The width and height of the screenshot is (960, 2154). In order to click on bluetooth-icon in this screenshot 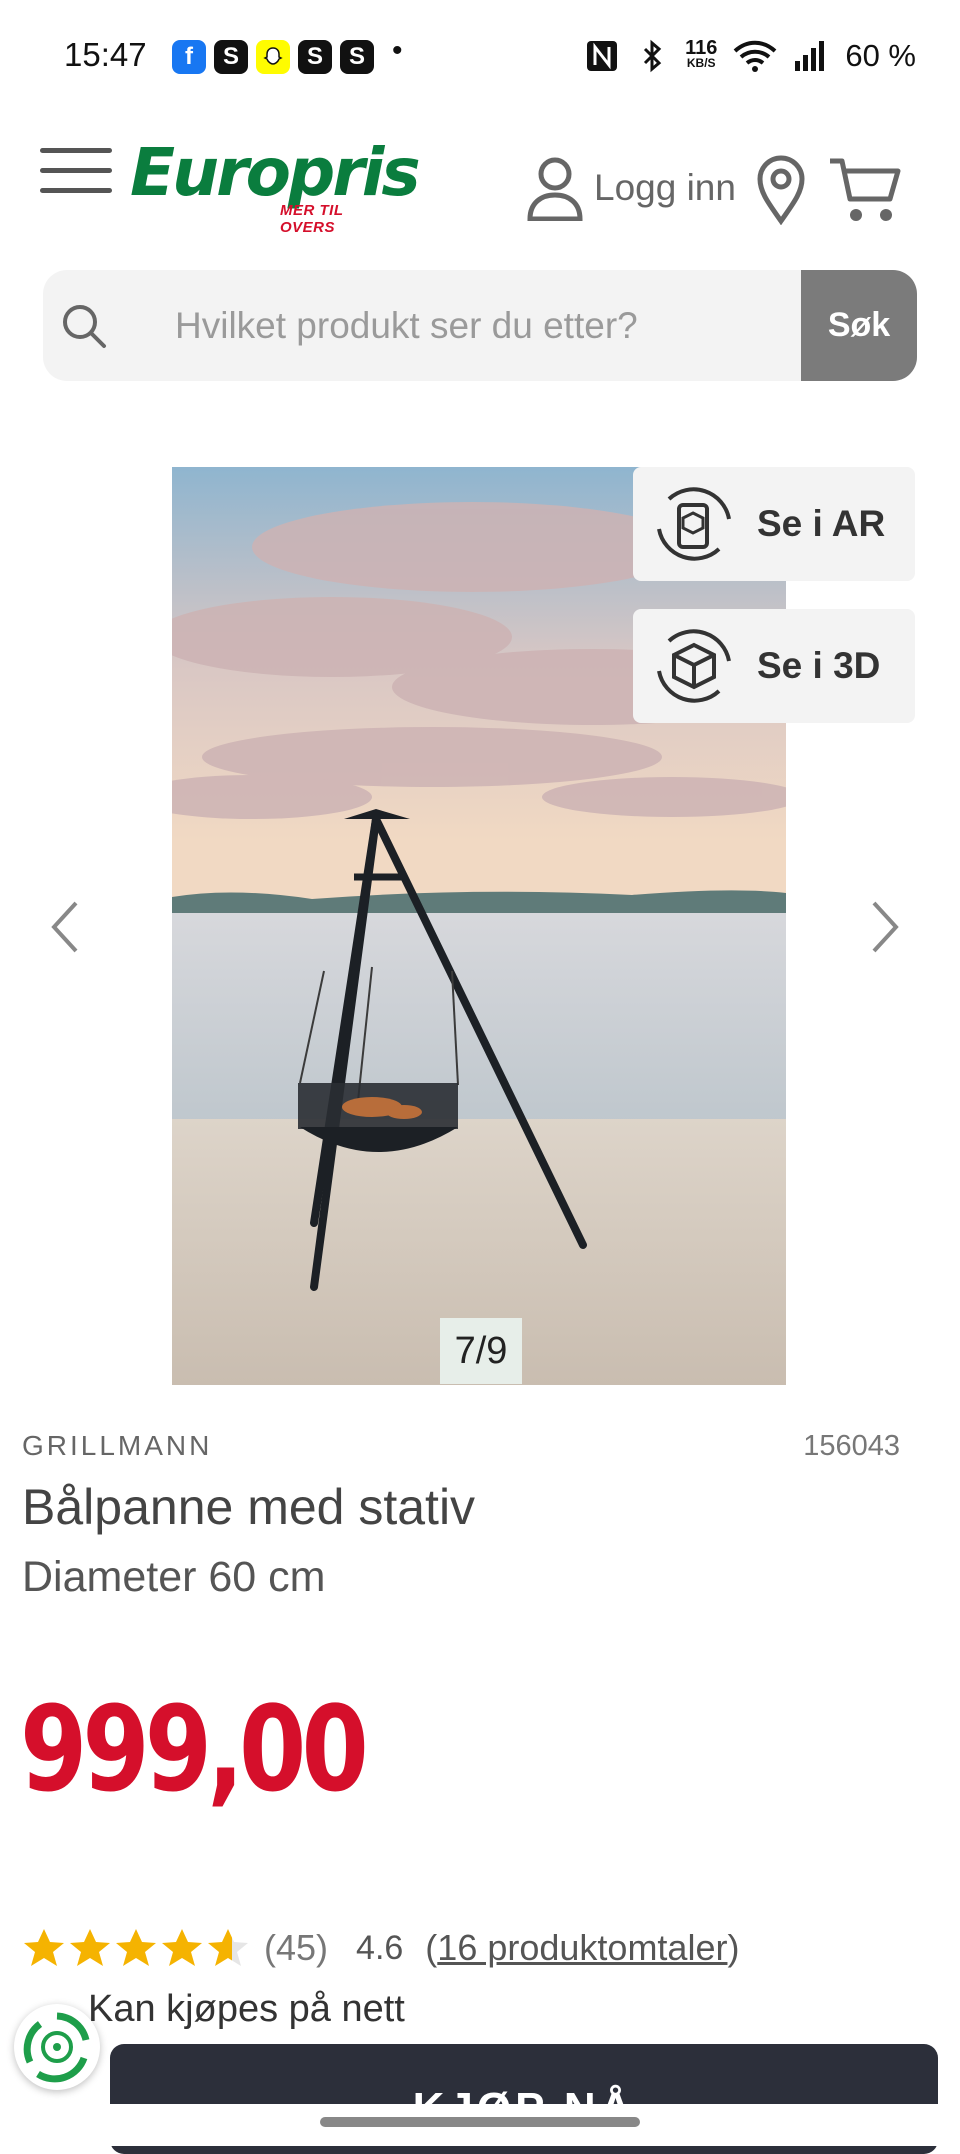, I will do `click(653, 56)`.